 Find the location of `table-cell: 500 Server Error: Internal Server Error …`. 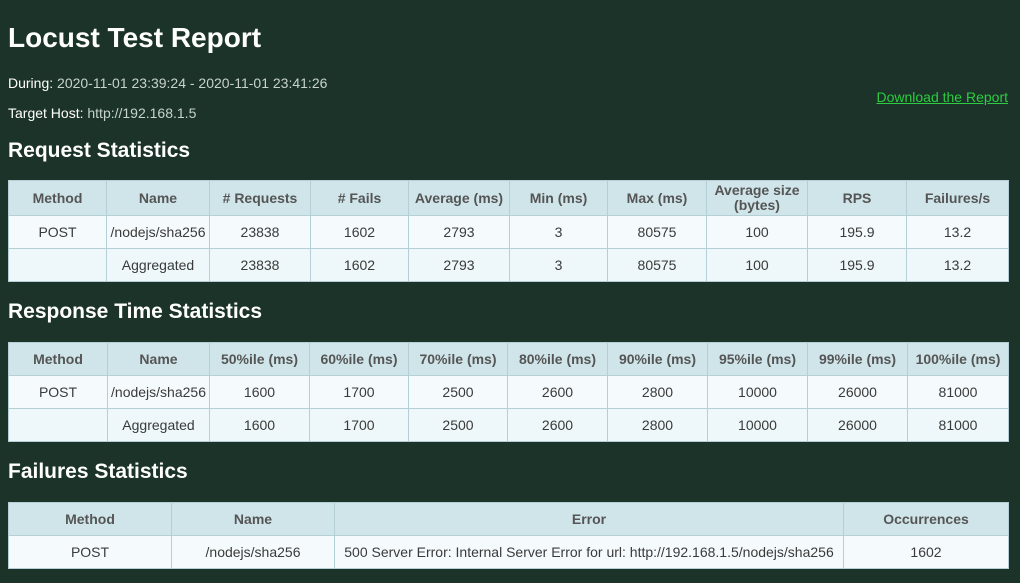

table-cell: 500 Server Error: Internal Server Error … is located at coordinates (589, 552).